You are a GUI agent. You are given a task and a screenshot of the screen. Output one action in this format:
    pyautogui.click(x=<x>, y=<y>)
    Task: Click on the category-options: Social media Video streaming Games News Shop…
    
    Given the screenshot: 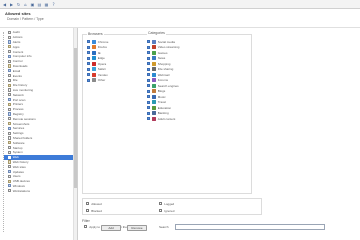 What is the action you would take?
    pyautogui.click(x=187, y=80)
    